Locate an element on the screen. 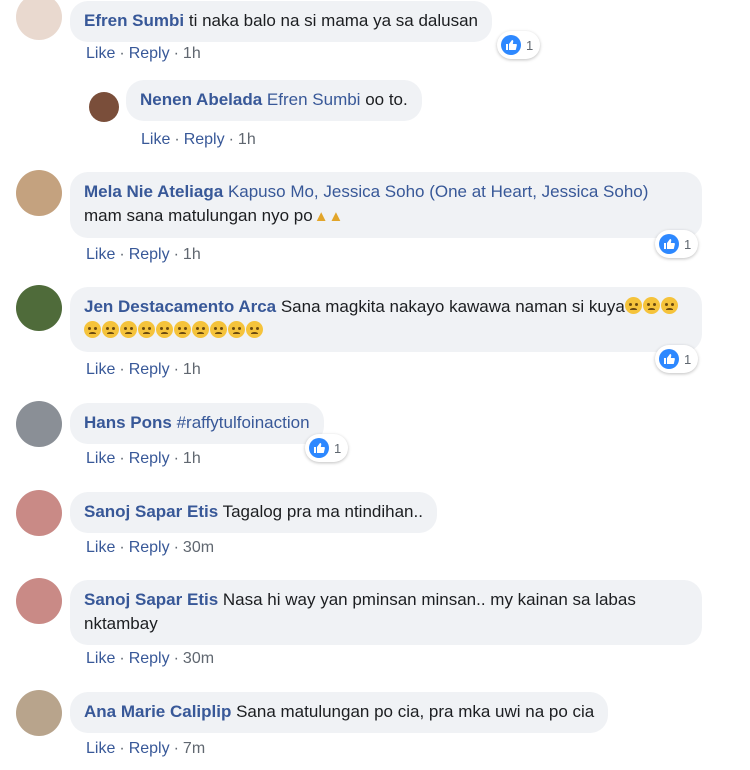 The image size is (750, 770). comment-author: Nenen Abelada is located at coordinates (201, 99).